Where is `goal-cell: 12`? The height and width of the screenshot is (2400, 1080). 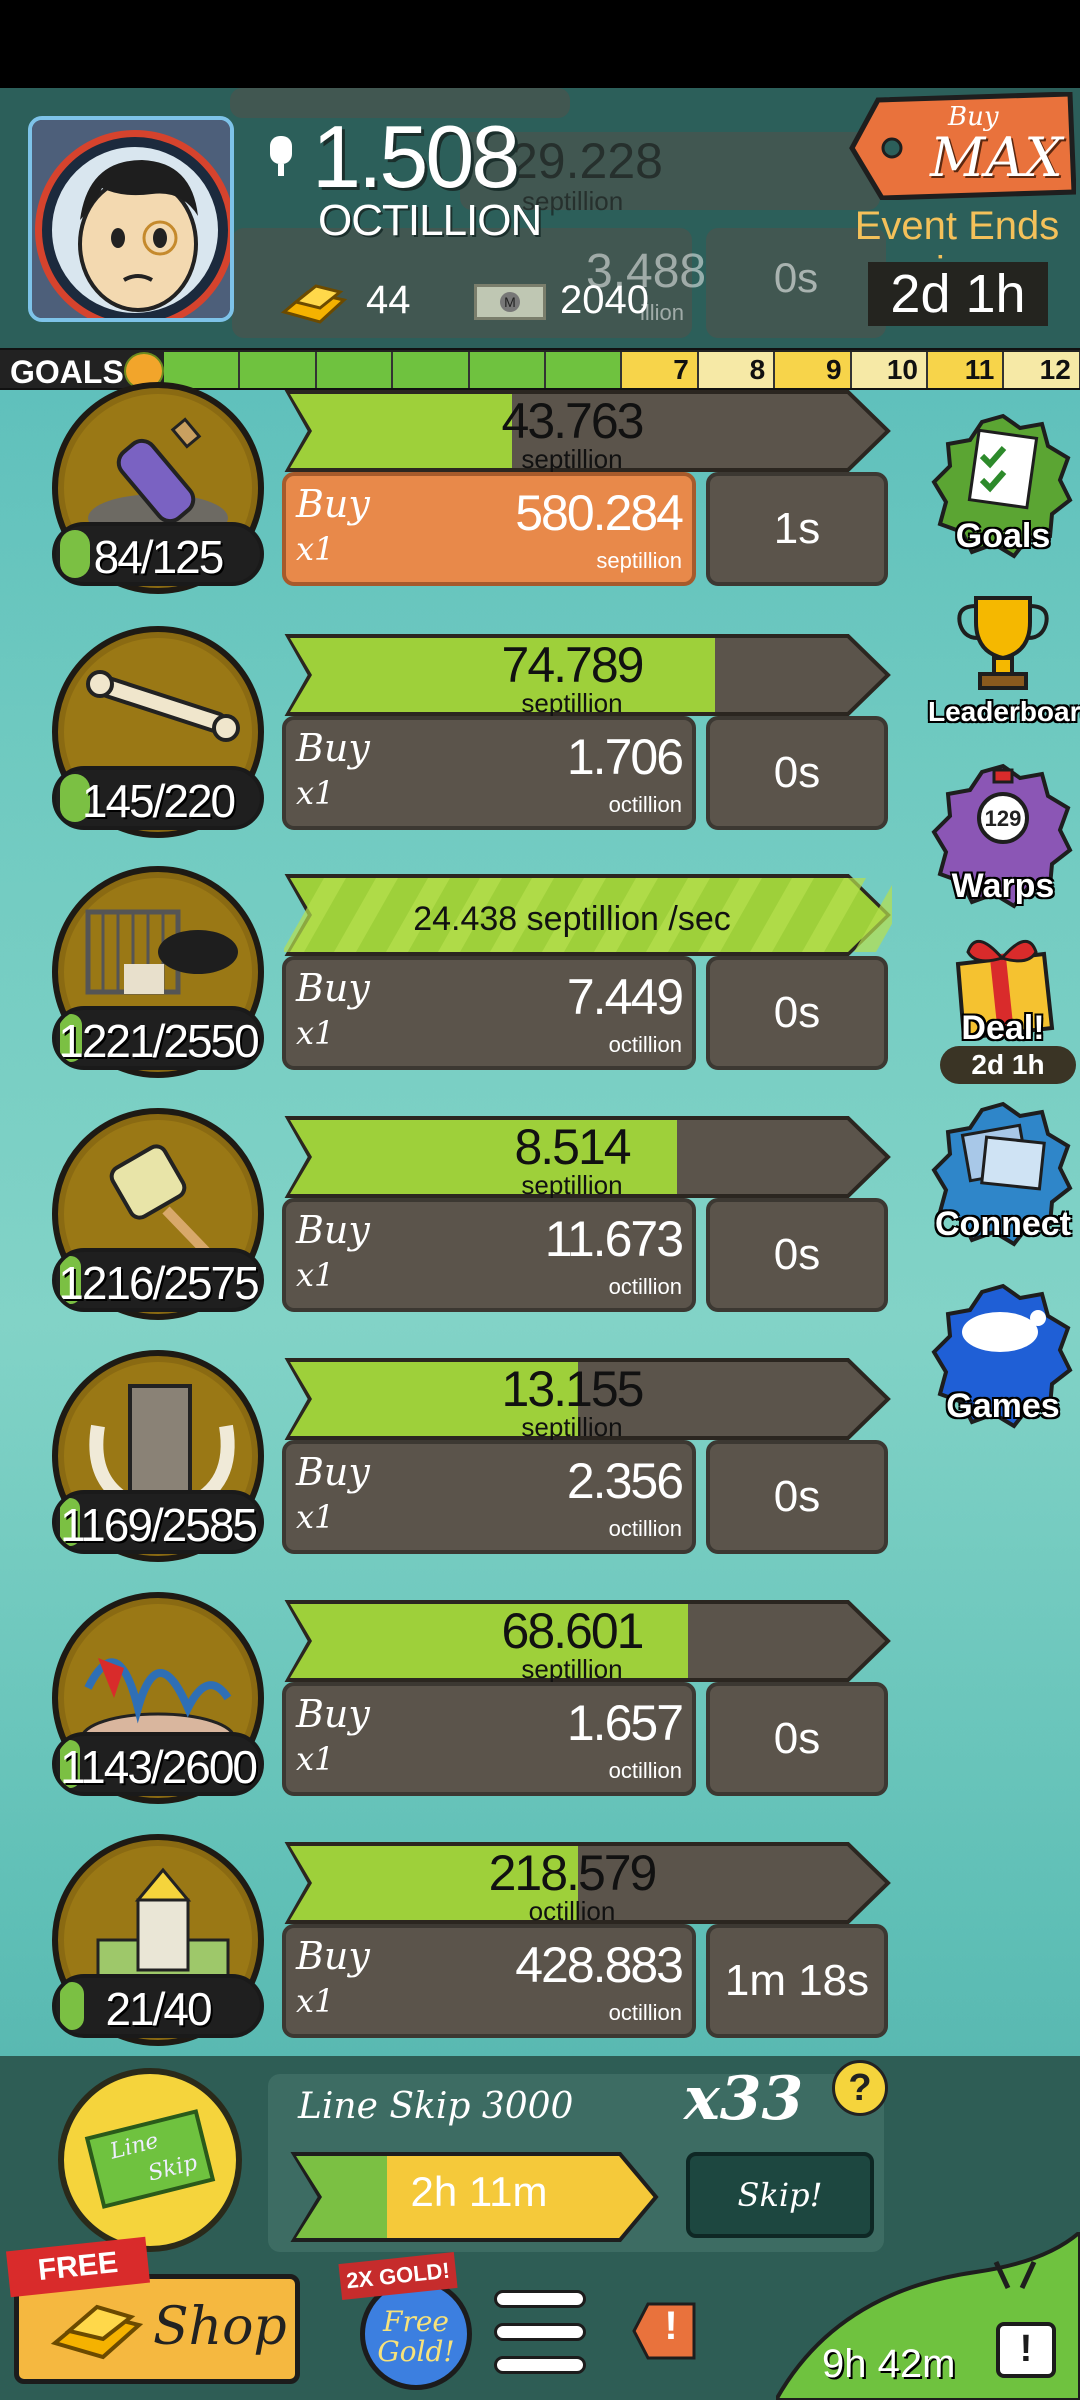 goal-cell: 12 is located at coordinates (1042, 370).